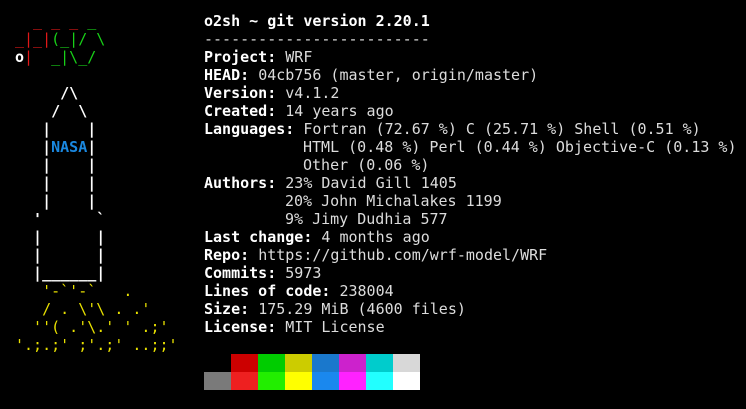 This screenshot has height=409, width=746. Describe the element at coordinates (366, 165) in the screenshot. I see `languages-line-3: Other (0.06 %)` at that location.